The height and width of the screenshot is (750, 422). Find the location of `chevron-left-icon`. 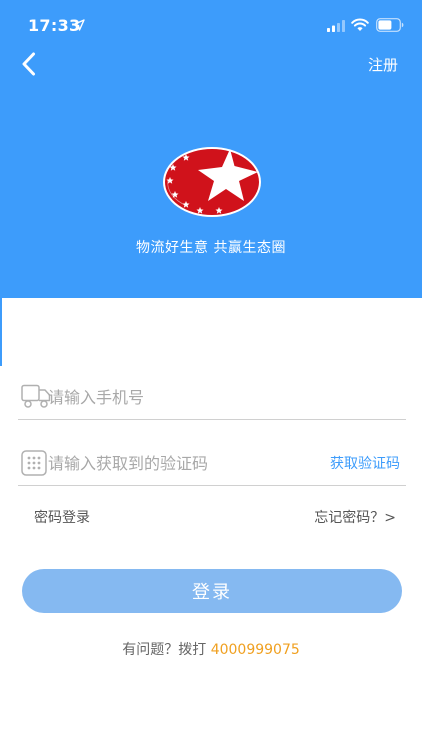

chevron-left-icon is located at coordinates (28, 64).